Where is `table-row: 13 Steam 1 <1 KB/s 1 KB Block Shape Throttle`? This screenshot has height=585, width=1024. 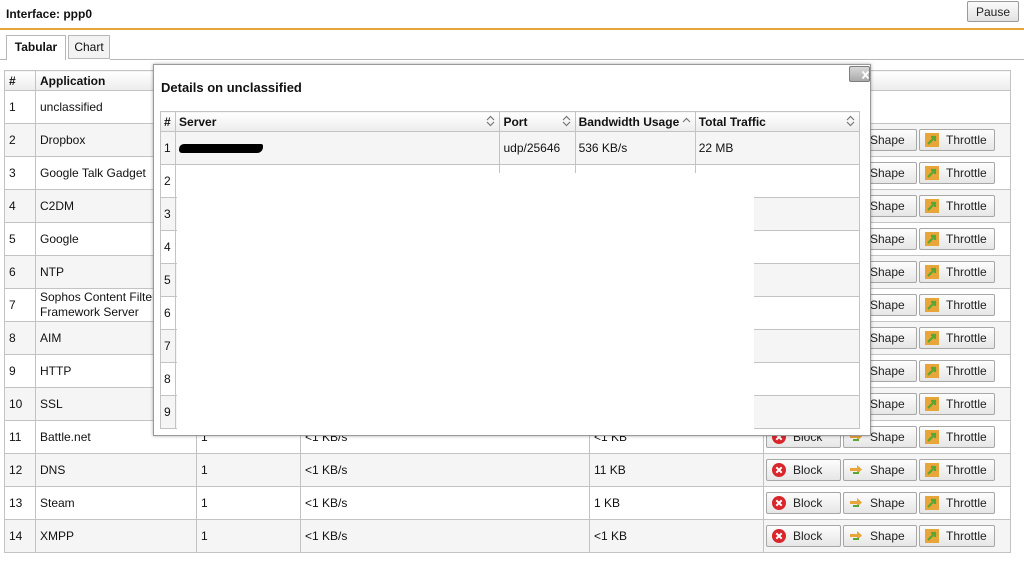
table-row: 13 Steam 1 <1 KB/s 1 KB Block Shape Throttle is located at coordinates (507, 503).